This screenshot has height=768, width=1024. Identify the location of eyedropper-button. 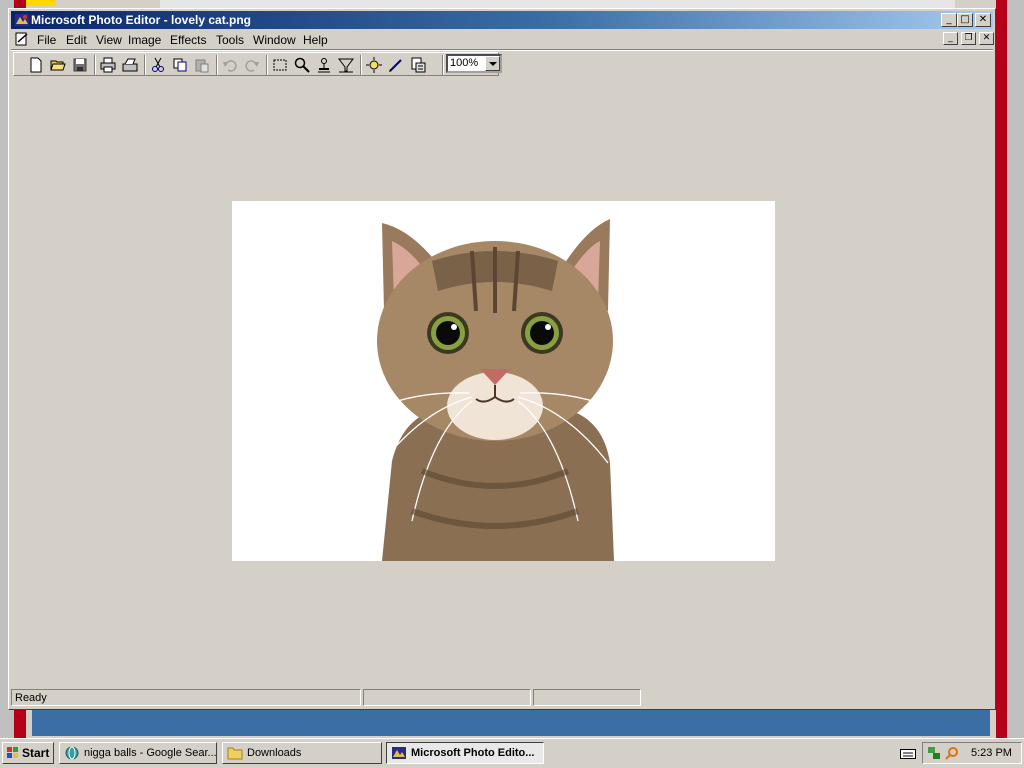
(324, 65).